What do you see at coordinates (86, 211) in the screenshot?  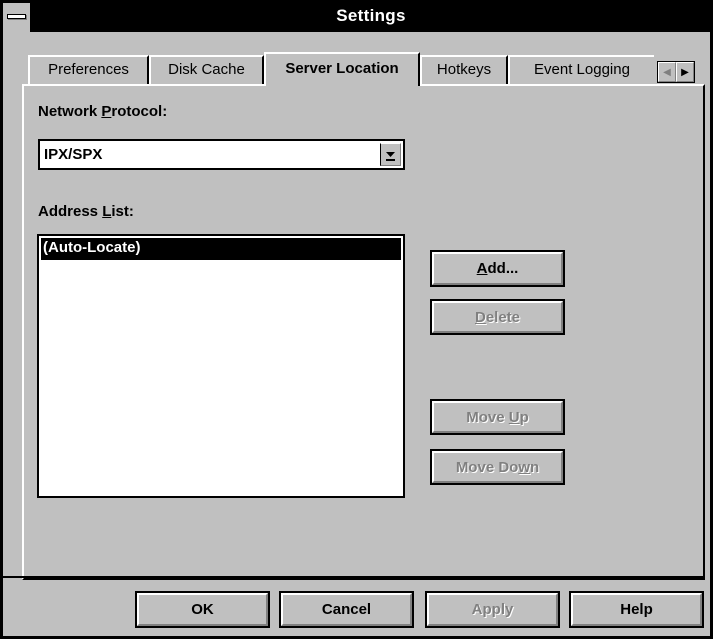 I see `address-list-label: Address List:` at bounding box center [86, 211].